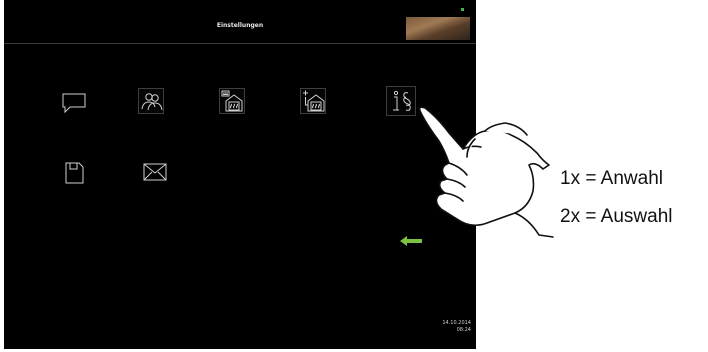 The width and height of the screenshot is (708, 352). I want to click on top-bar: Einstellungen, so click(240, 22).